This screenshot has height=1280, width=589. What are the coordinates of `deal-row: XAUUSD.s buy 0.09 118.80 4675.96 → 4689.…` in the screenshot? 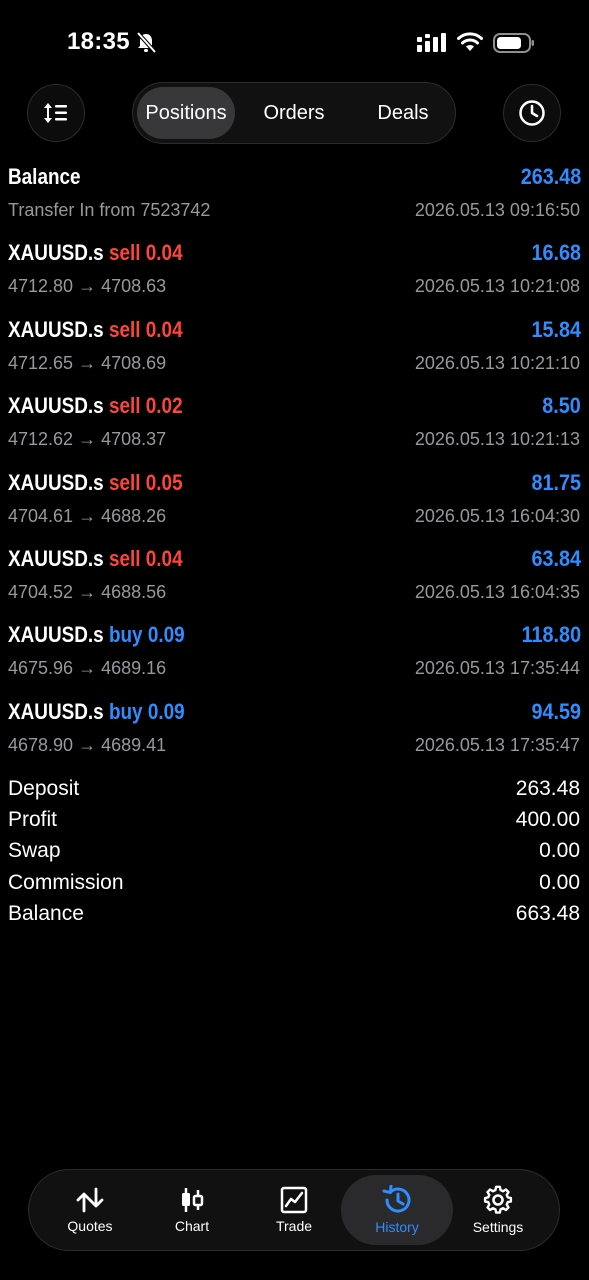 It's located at (294, 656).